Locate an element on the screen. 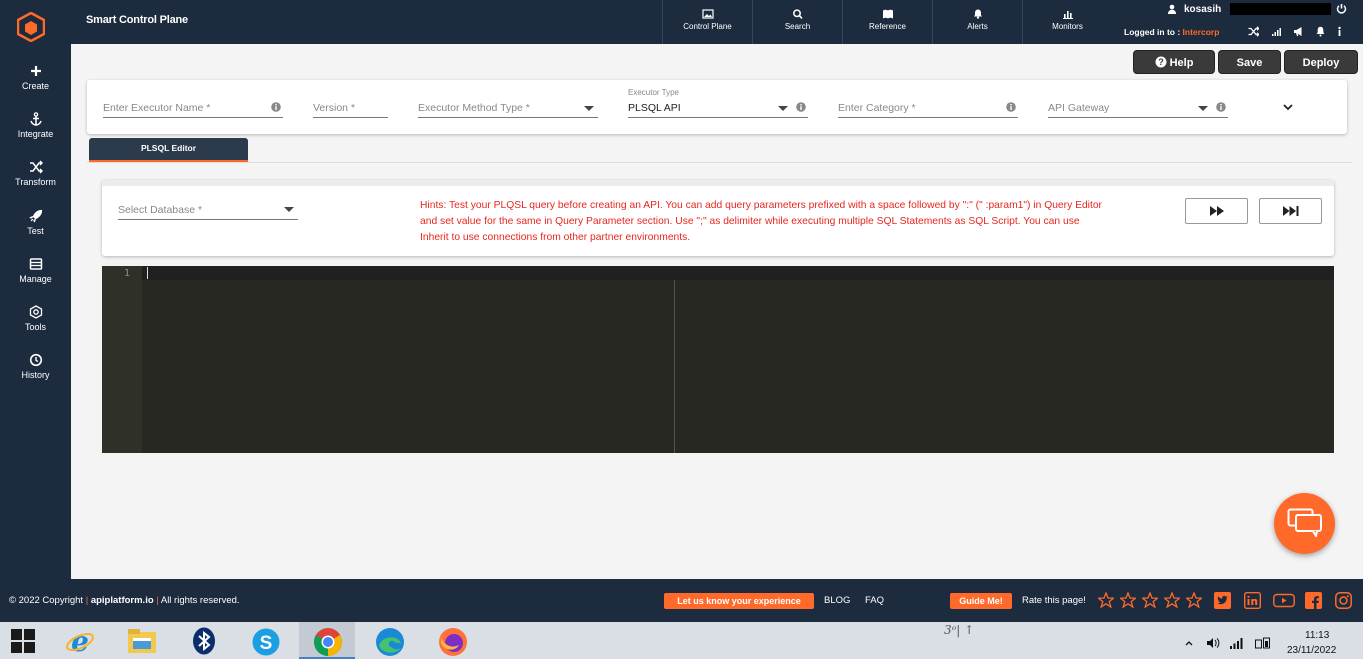 The width and height of the screenshot is (1363, 659). chat-button is located at coordinates (1304, 523).